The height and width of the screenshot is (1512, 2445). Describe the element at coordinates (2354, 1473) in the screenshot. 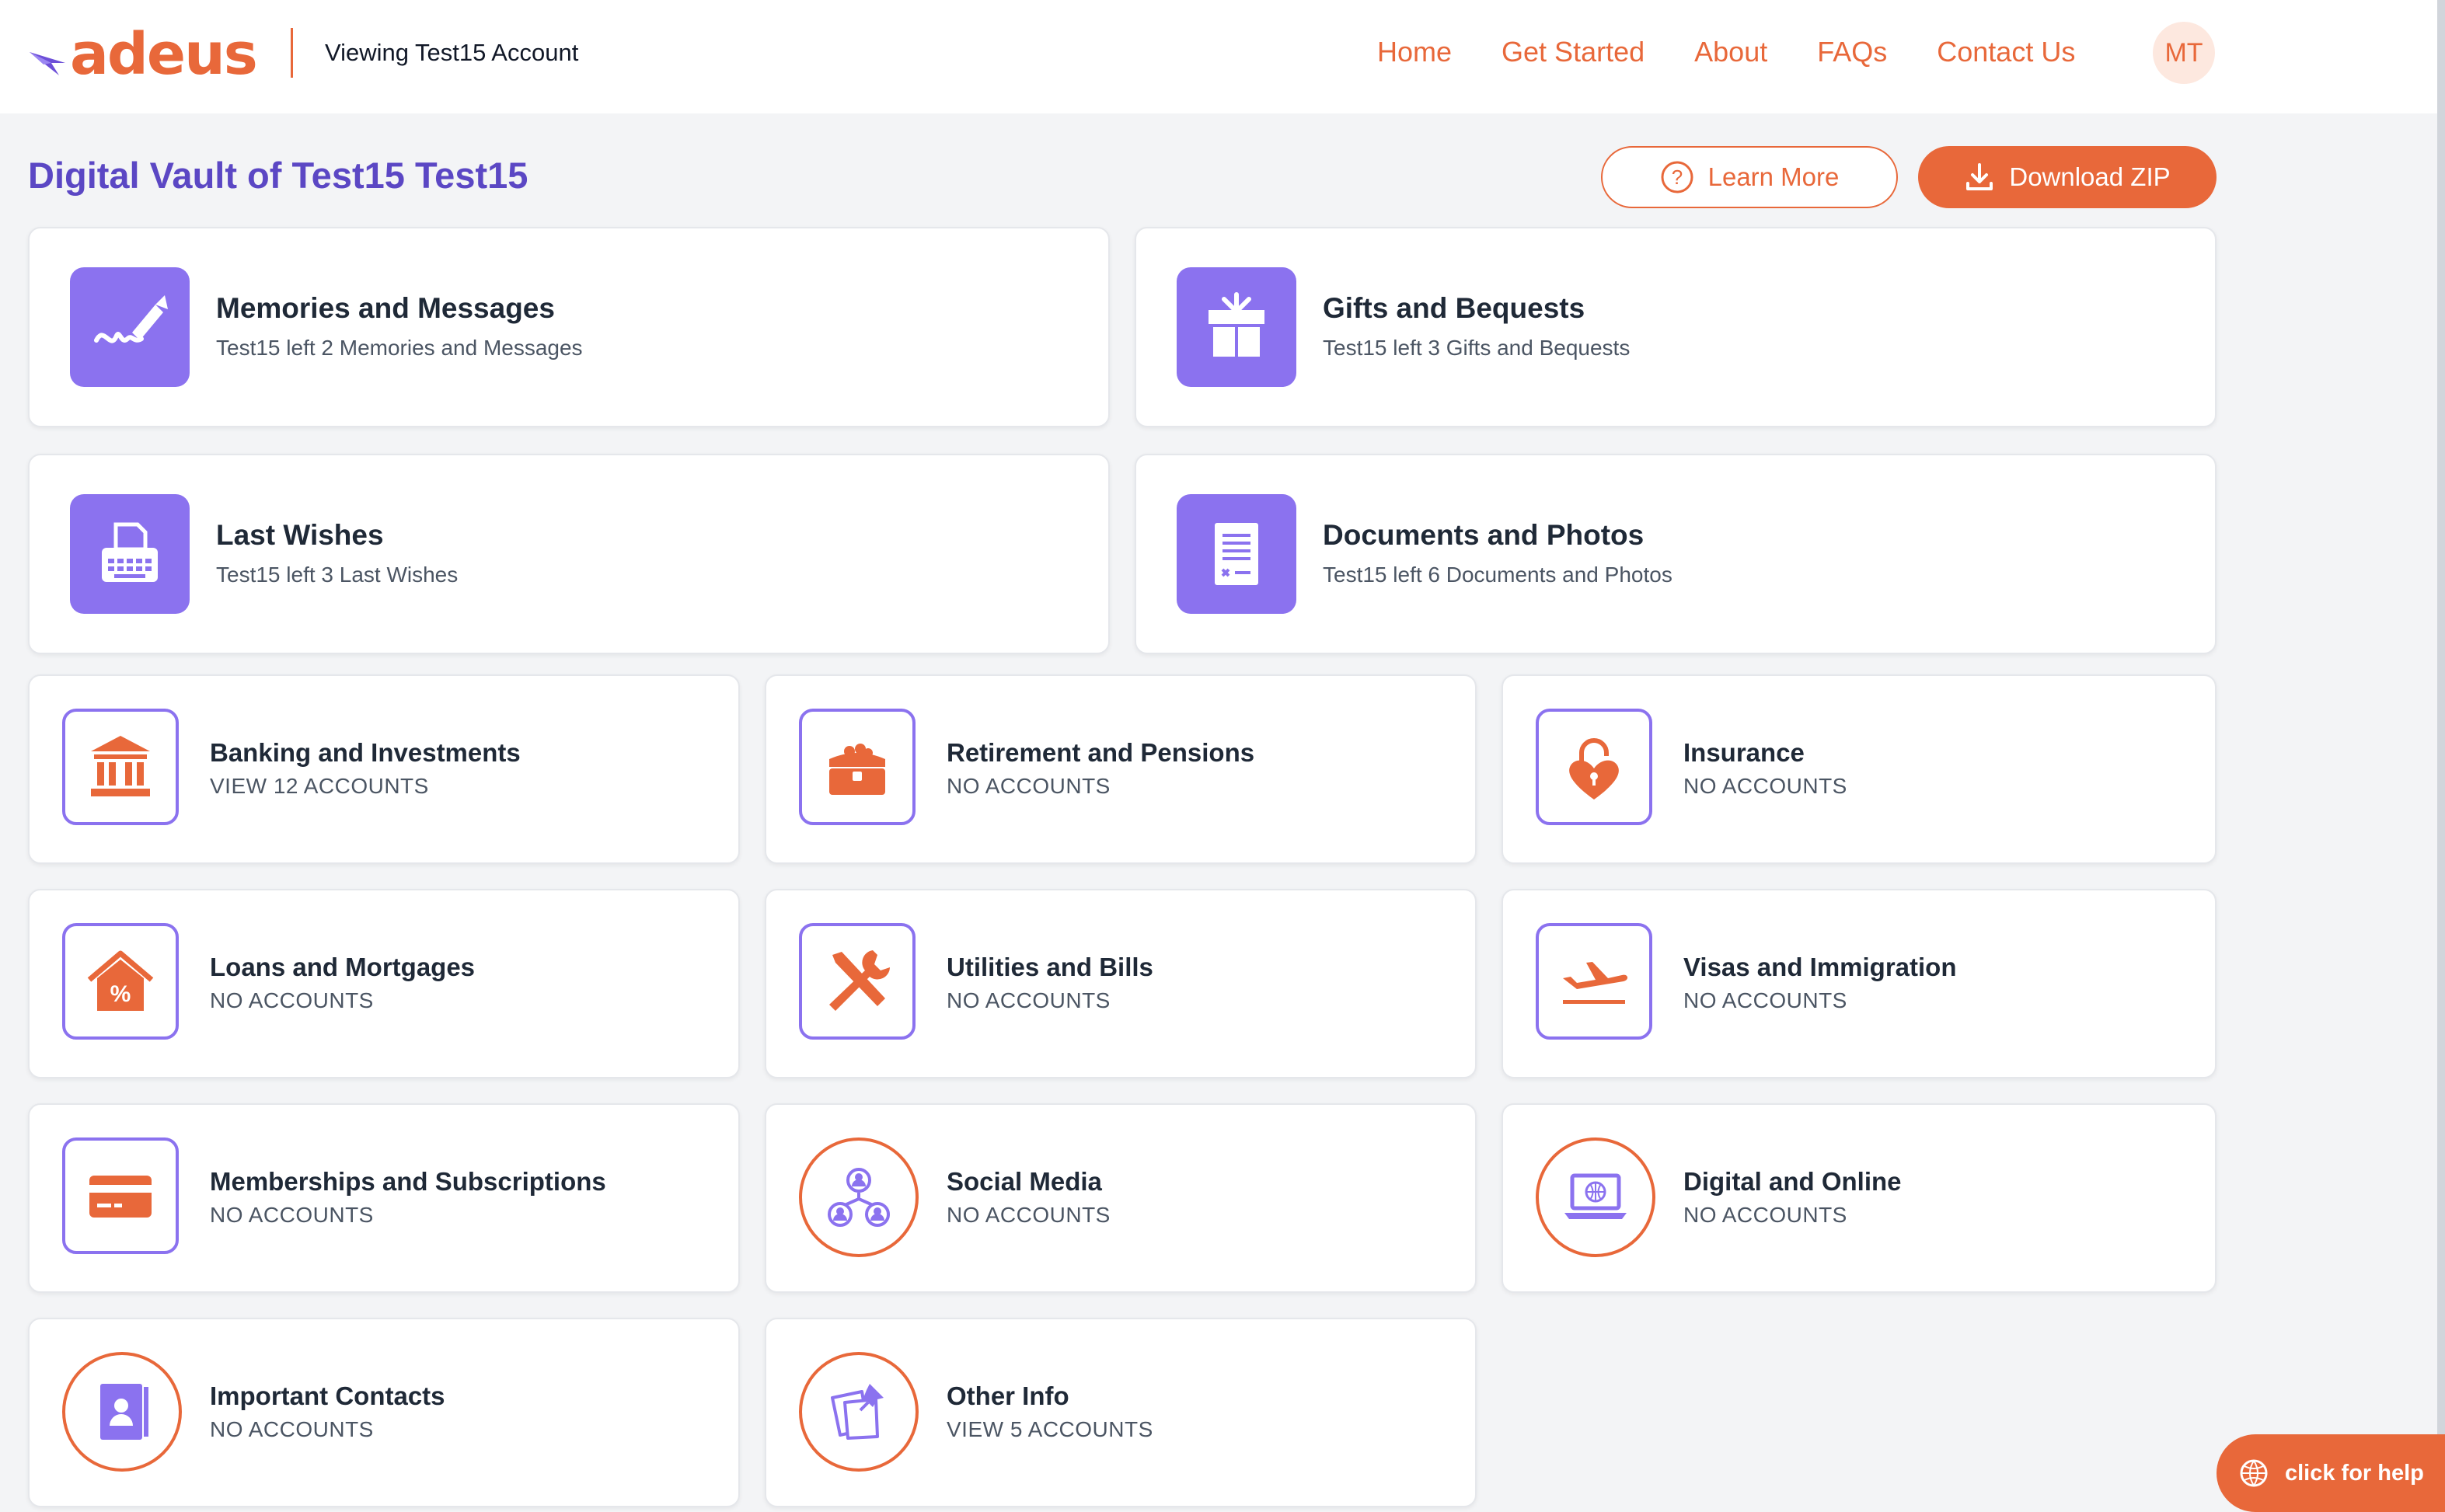

I see `help-label: click for help` at that location.